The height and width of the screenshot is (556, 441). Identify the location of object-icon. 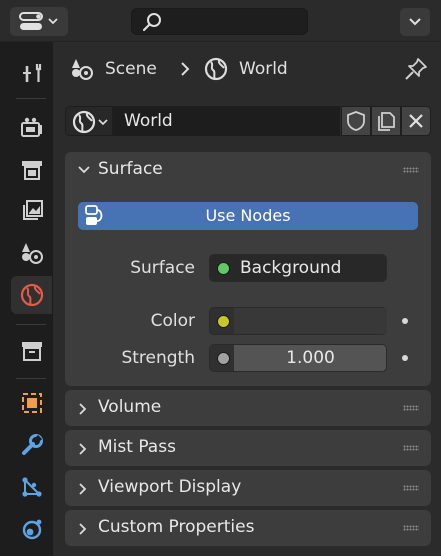
(31, 403).